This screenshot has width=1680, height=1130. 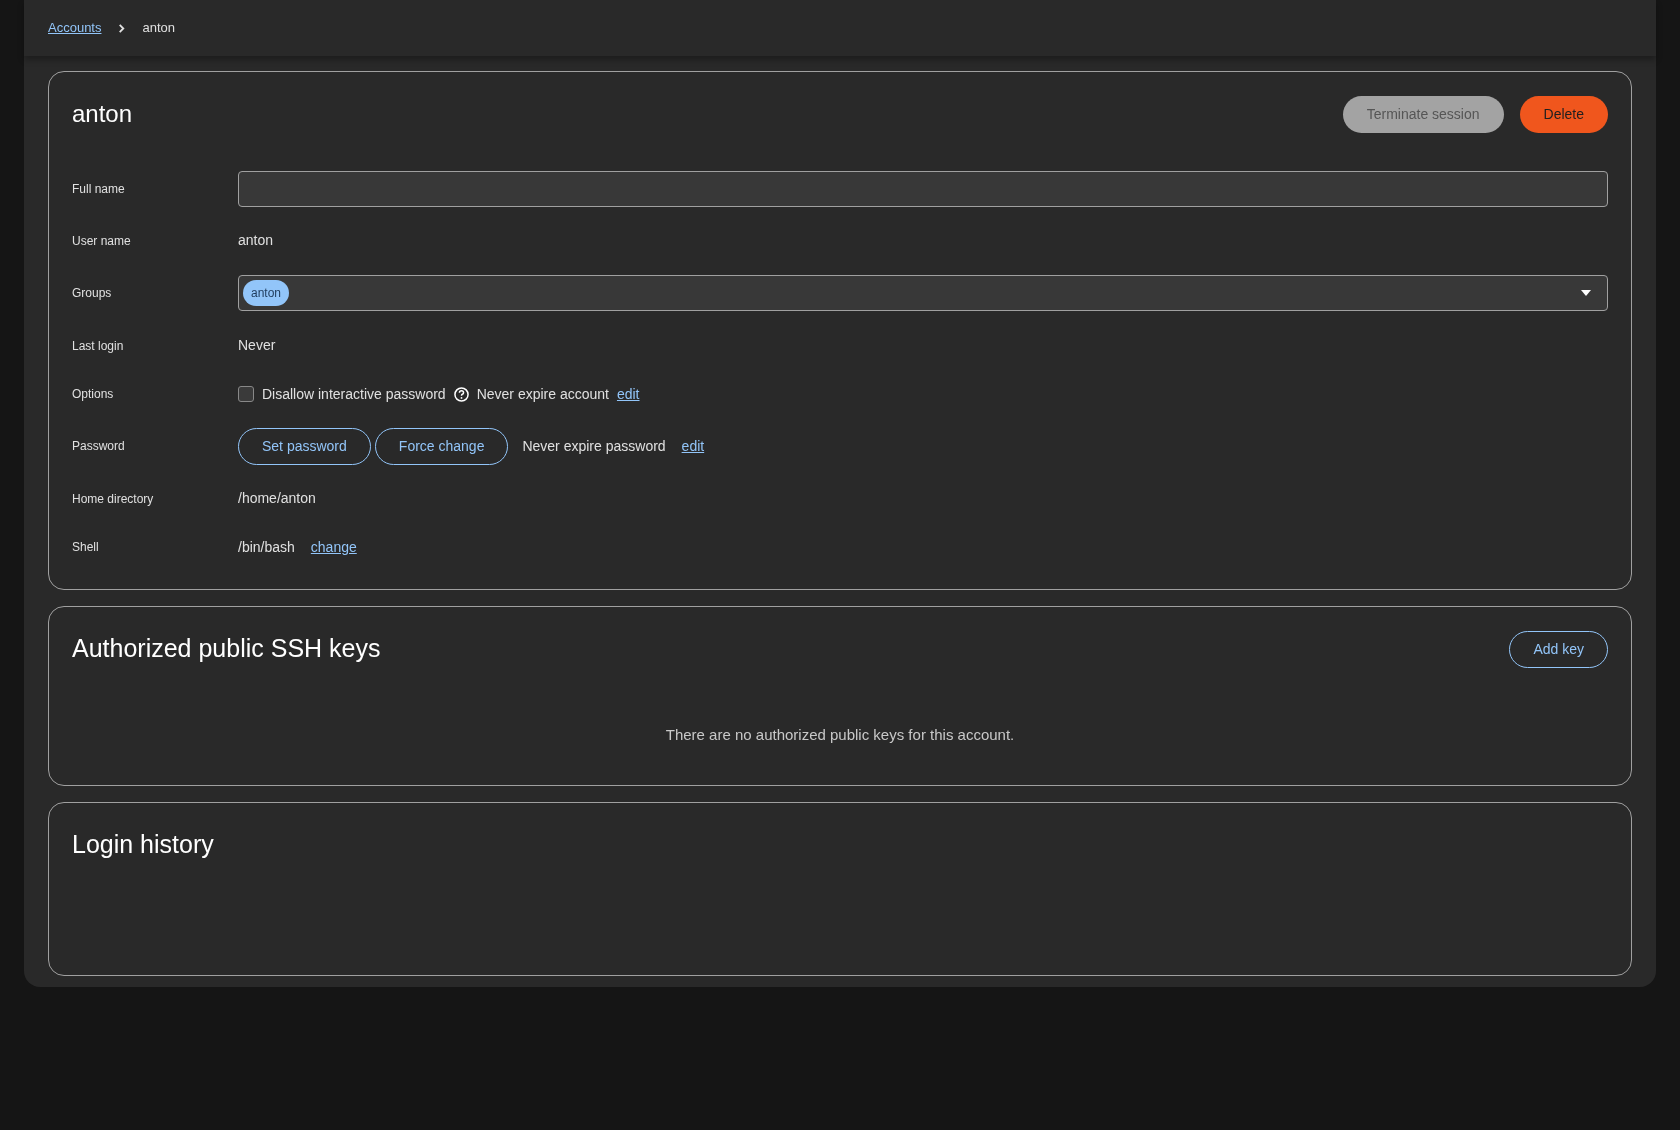 I want to click on empty-state-text: There are no authorized public keys for this account., so click(x=840, y=735).